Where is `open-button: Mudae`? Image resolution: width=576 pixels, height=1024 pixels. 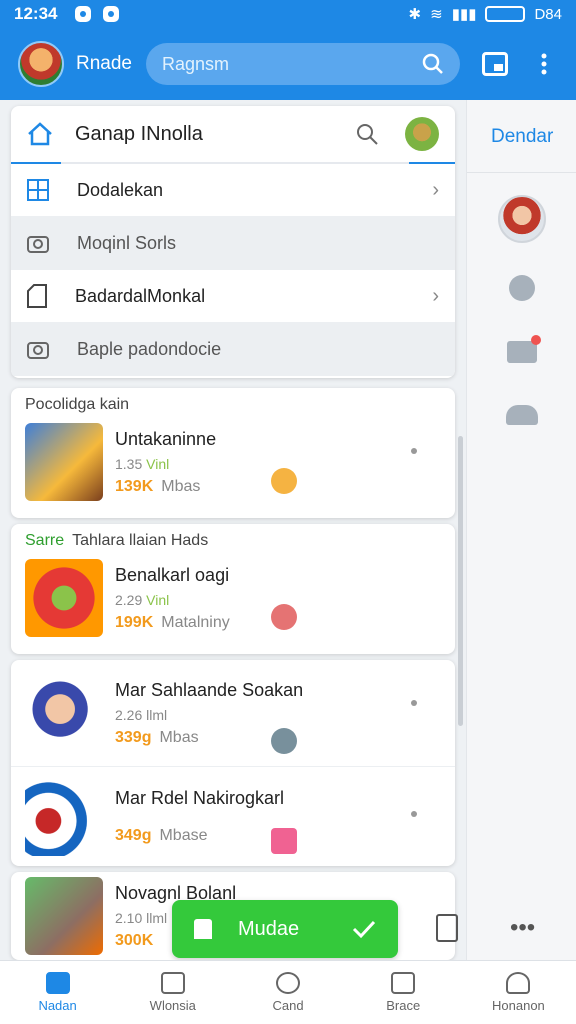 open-button: Mudae is located at coordinates (285, 929).